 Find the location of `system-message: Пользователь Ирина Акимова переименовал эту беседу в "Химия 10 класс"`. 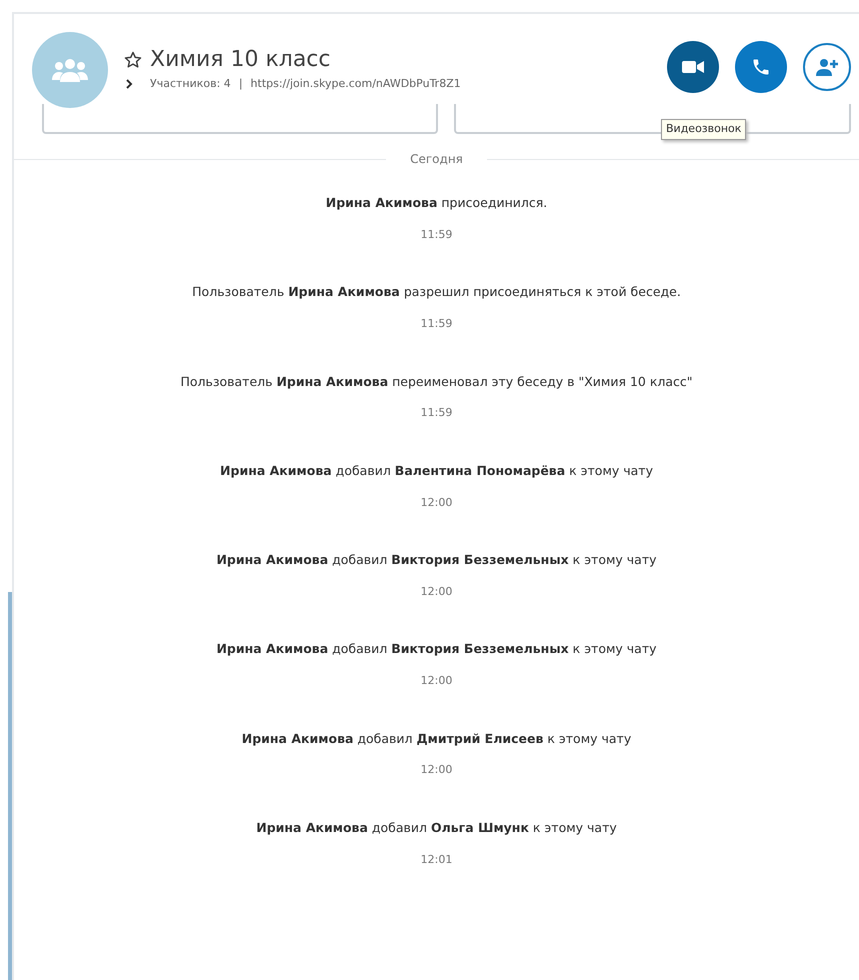

system-message: Пользователь Ирина Акимова переименовал эту беседу в "Химия 10 класс" is located at coordinates (436, 381).